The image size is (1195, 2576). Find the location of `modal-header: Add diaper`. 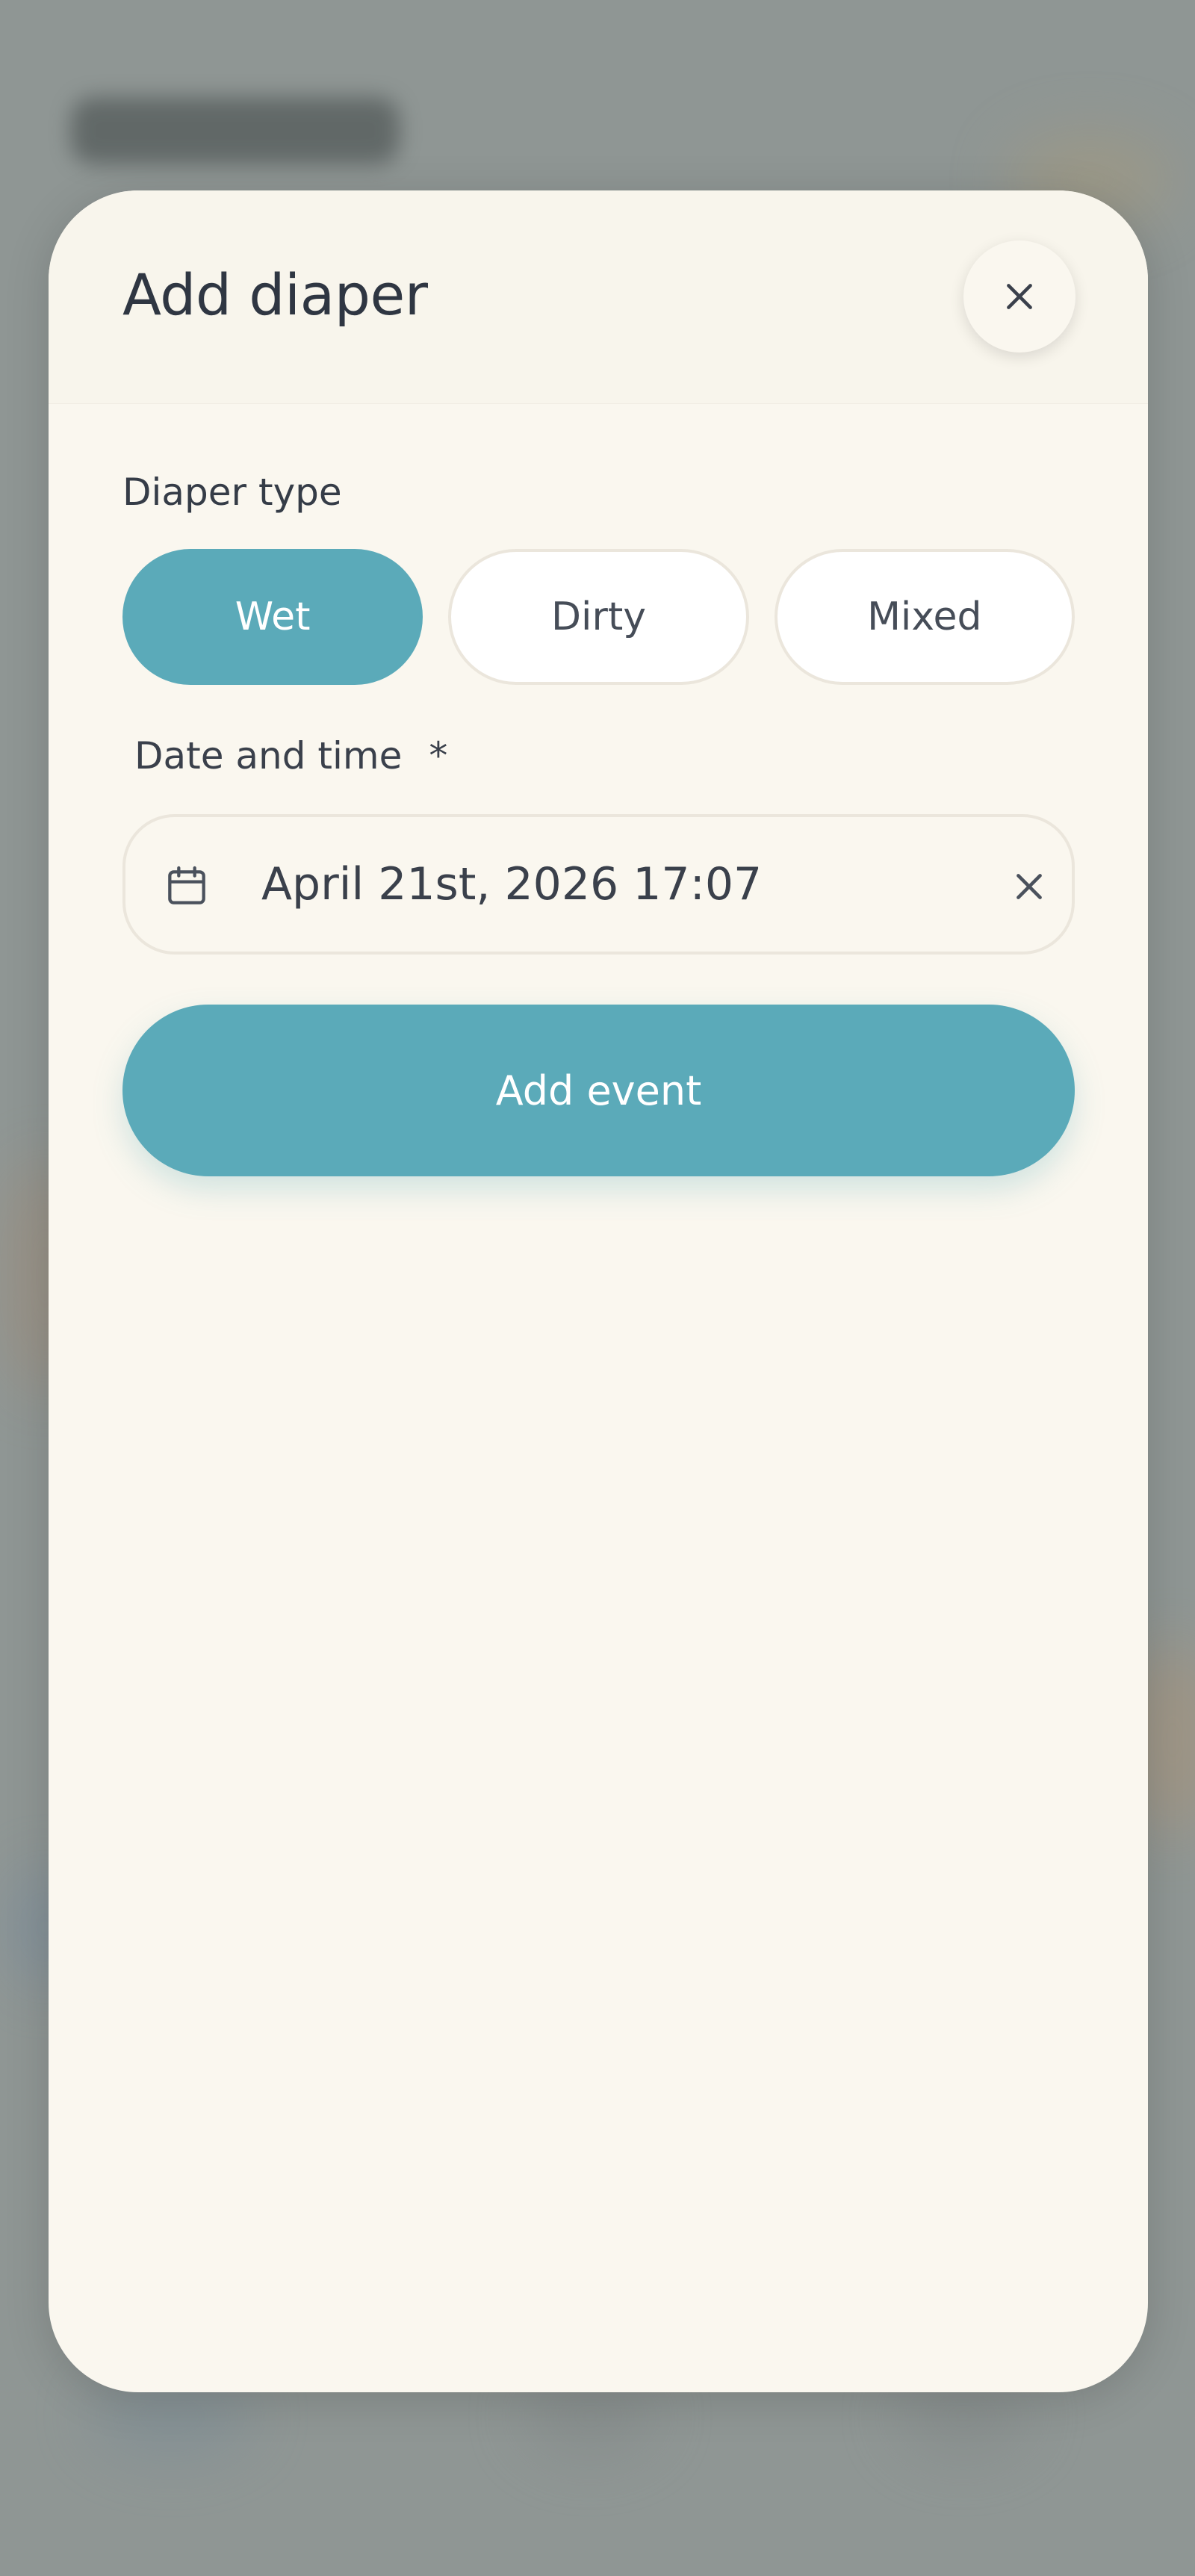

modal-header: Add diaper is located at coordinates (598, 297).